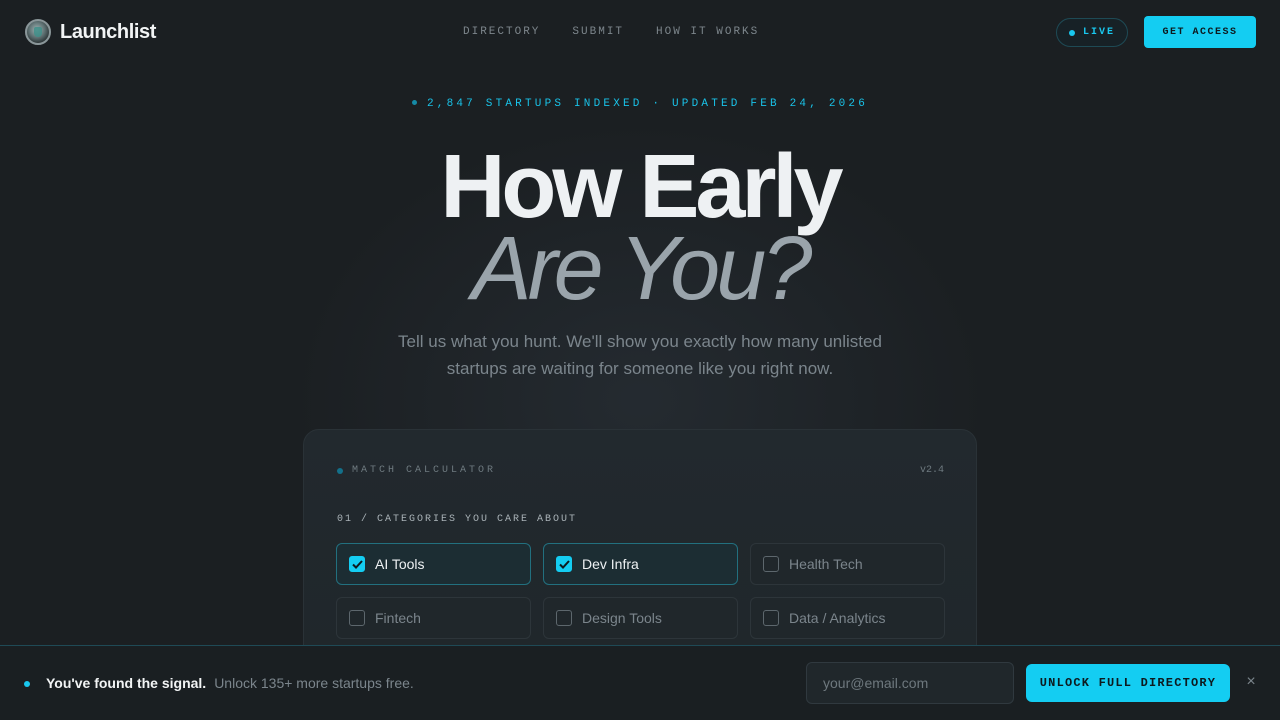  I want to click on unlock-directory-button: UNLOCK FULL DIRECTORY, so click(1128, 683).